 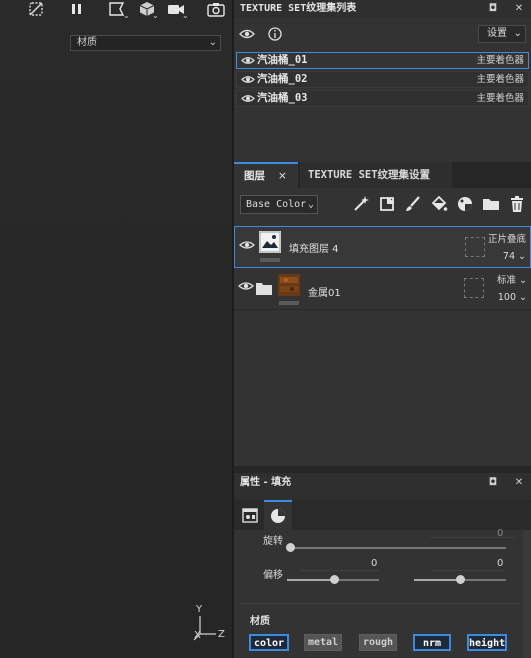 I want to click on rotation-label: 旋转, so click(x=273, y=541).